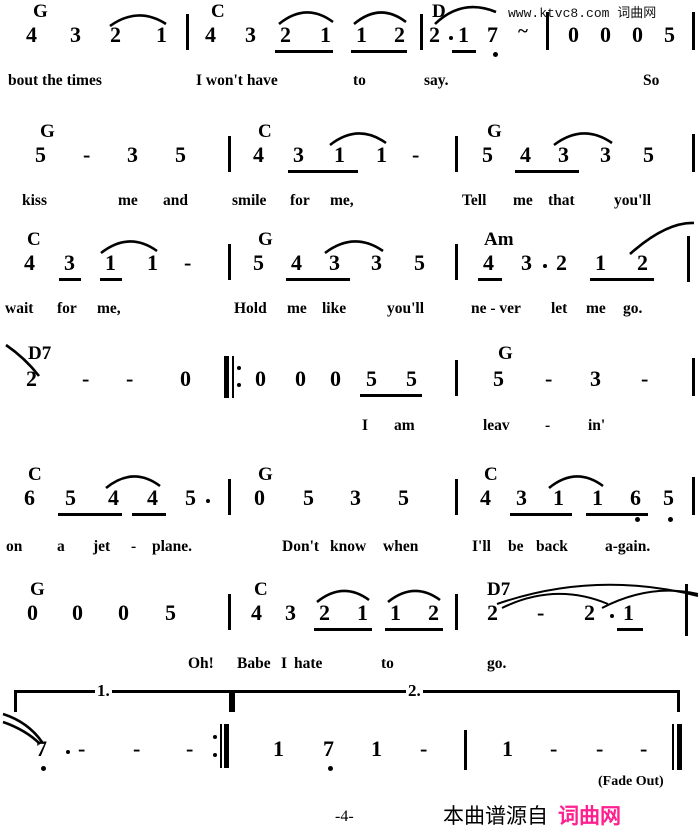  I want to click on chord-am: Am, so click(499, 239).